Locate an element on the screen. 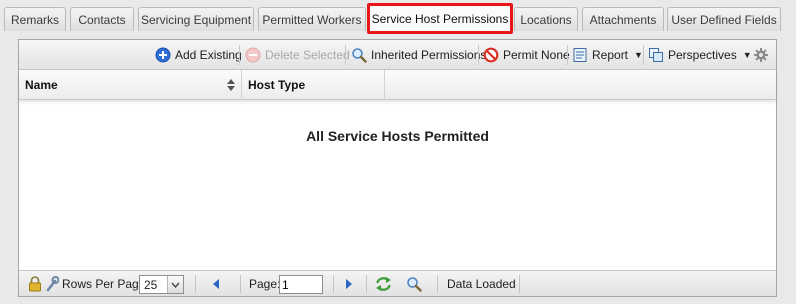 The height and width of the screenshot is (304, 796). tab-permitted-workers: Permitted Workers is located at coordinates (312, 19).